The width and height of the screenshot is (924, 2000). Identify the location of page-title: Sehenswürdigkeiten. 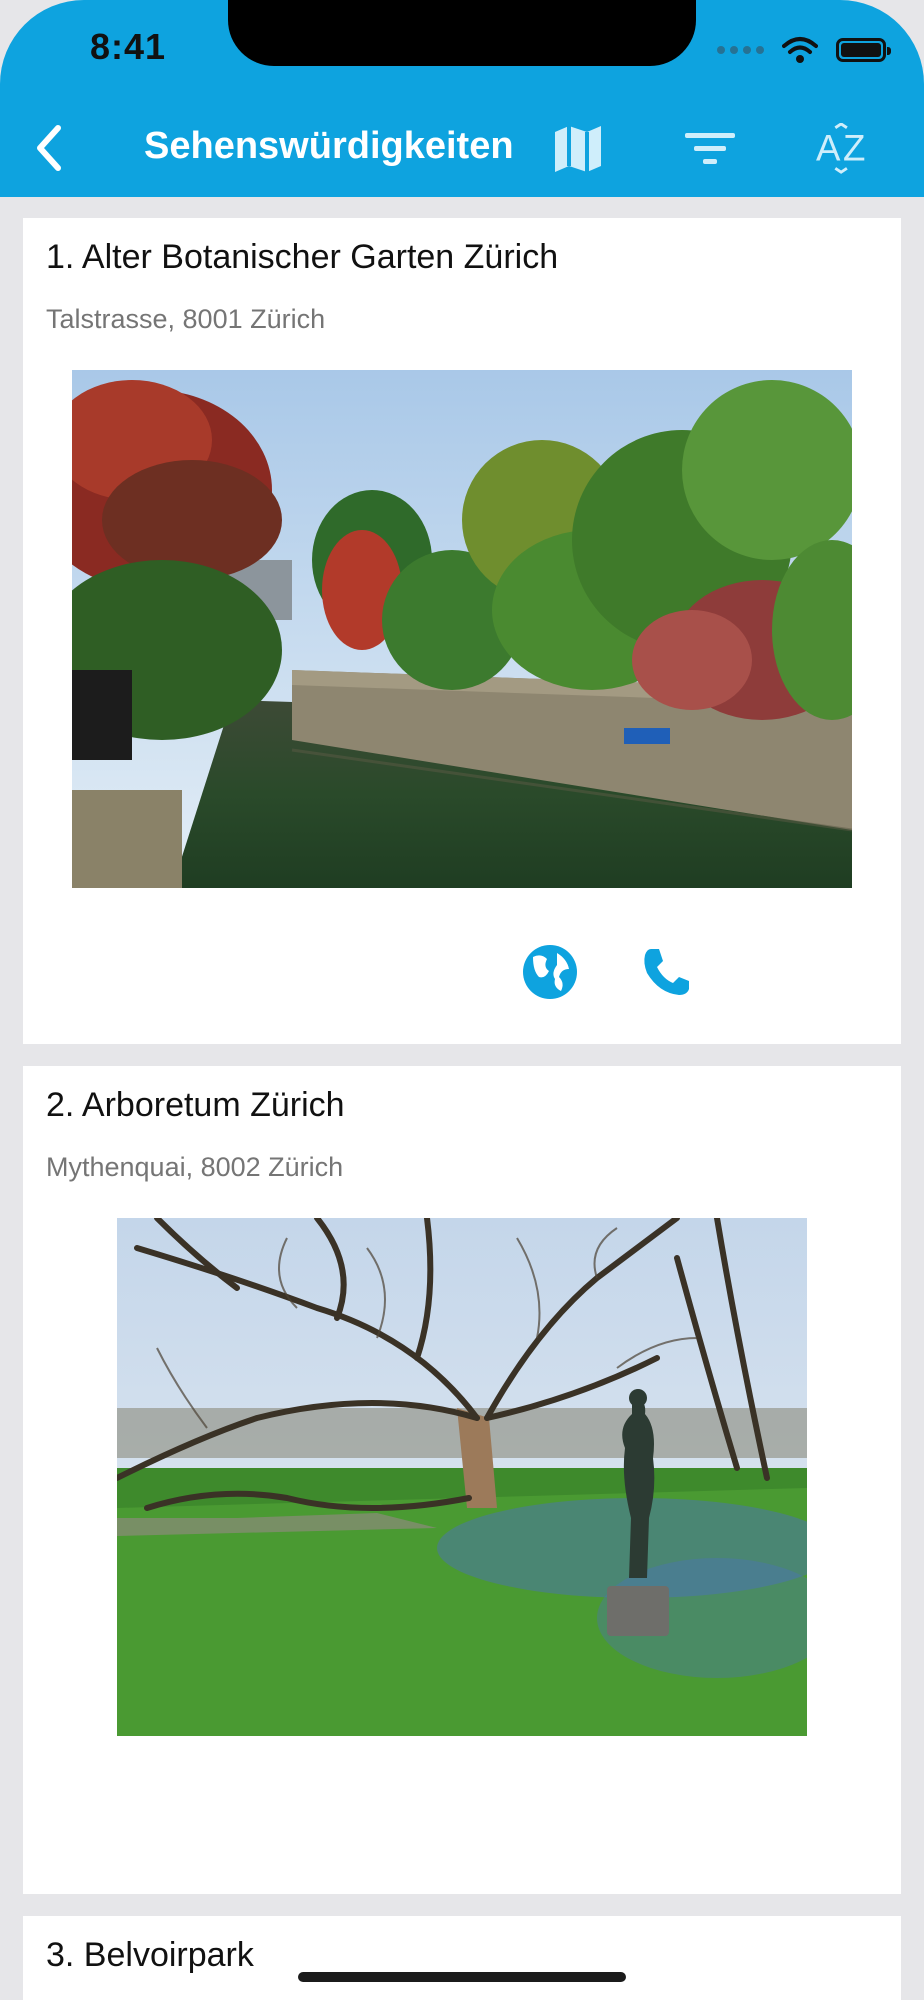
(329, 146).